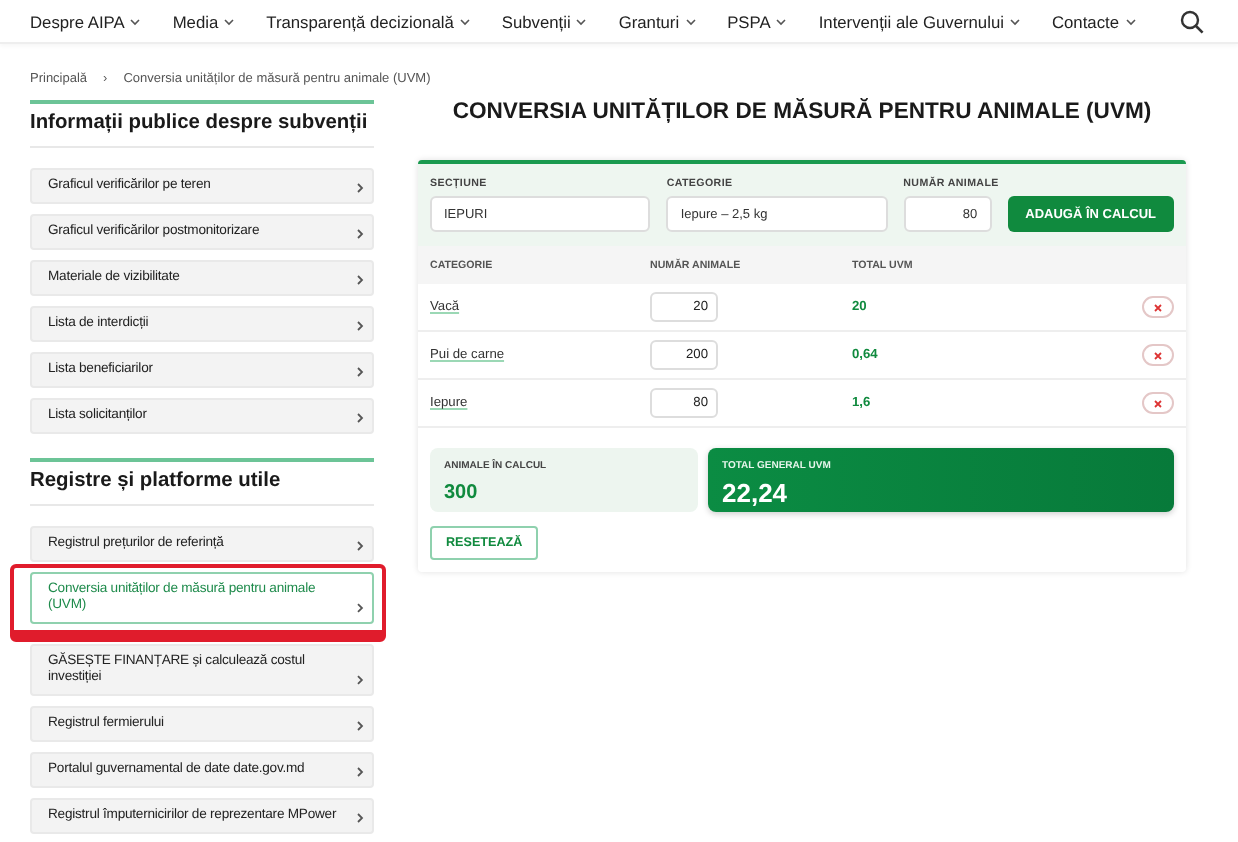  What do you see at coordinates (802, 112) in the screenshot?
I see `page-title: CONVERSIA UNITĂȚILOR DE MĂSURĂ PENTRU ANIMALE (UVM)` at bounding box center [802, 112].